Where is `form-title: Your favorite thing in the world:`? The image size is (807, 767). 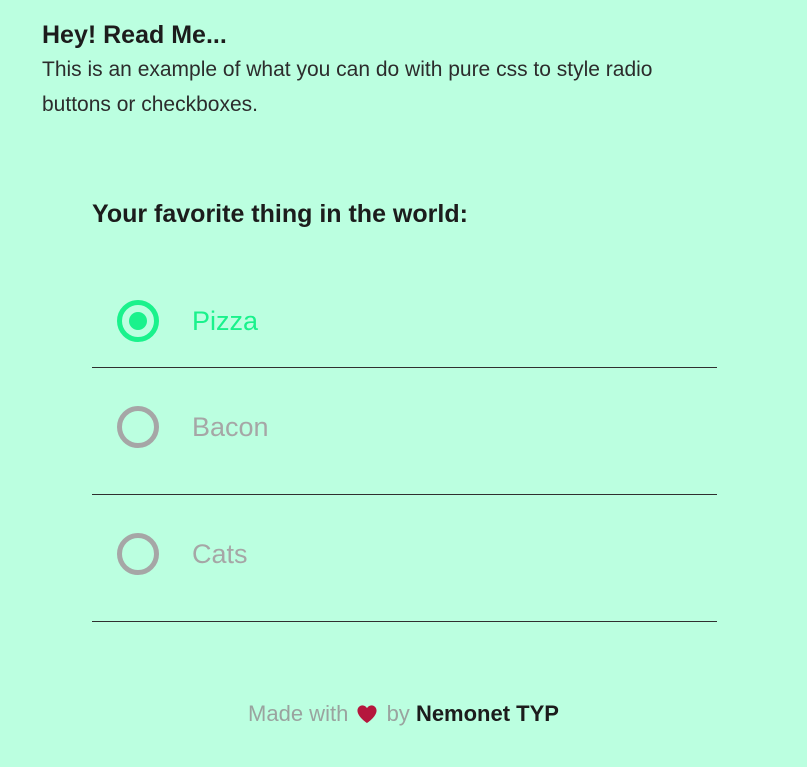 form-title: Your favorite thing in the world: is located at coordinates (280, 214).